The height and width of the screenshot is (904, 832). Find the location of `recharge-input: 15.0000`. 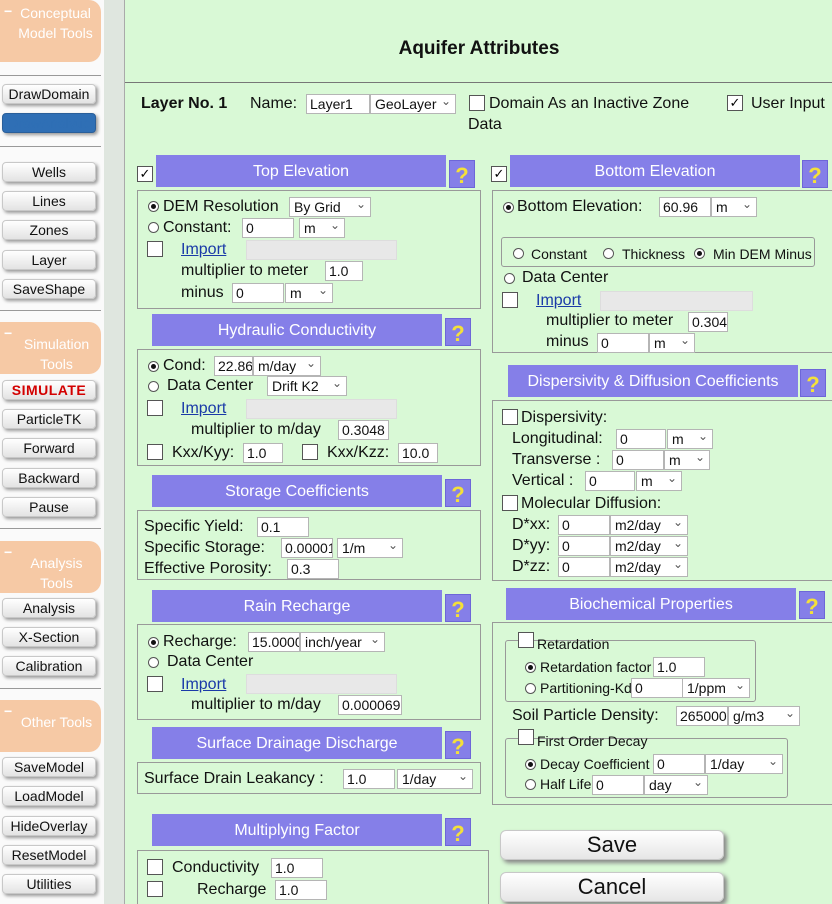

recharge-input: 15.0000 is located at coordinates (274, 642).